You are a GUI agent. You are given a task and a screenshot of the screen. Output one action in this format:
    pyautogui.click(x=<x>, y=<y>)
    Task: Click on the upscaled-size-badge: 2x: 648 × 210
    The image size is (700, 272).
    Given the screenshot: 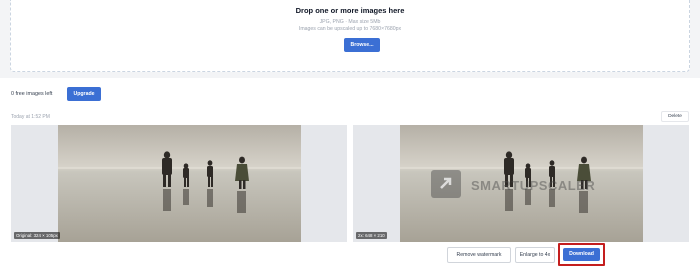 What is the action you would take?
    pyautogui.click(x=371, y=235)
    